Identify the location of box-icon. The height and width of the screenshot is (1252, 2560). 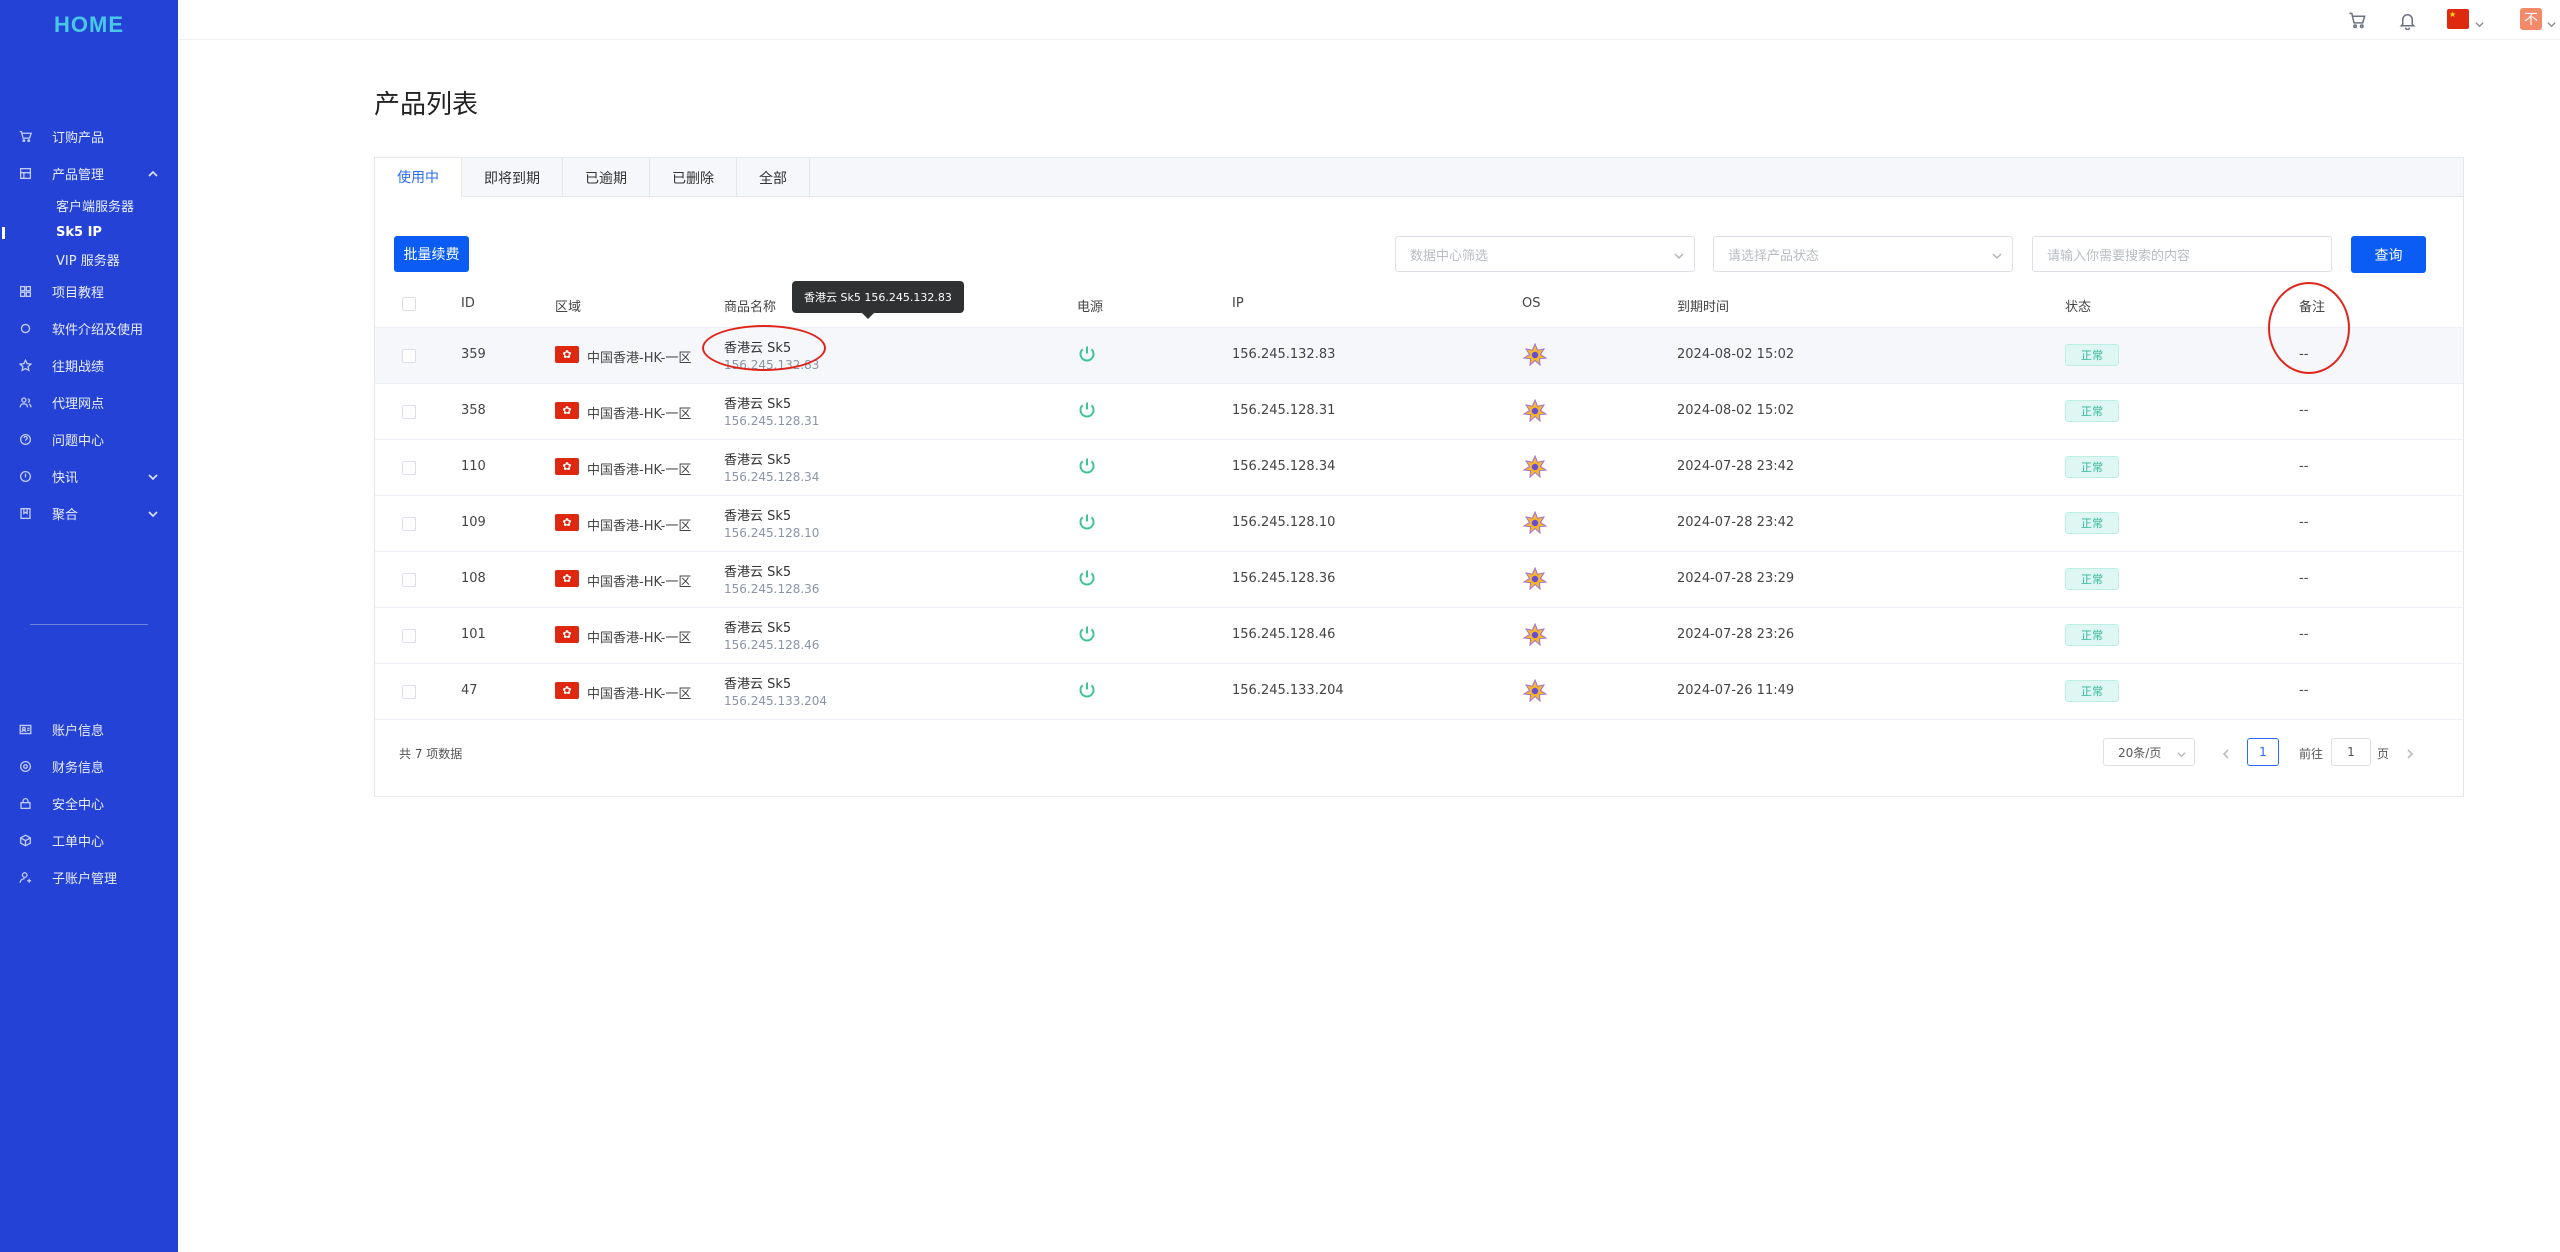
(25, 174).